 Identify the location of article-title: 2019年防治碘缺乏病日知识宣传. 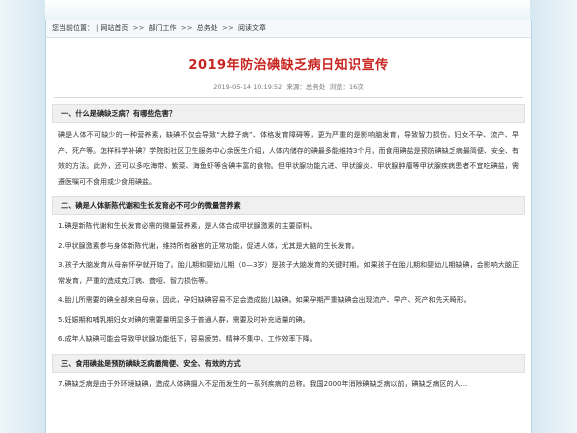
(288, 65).